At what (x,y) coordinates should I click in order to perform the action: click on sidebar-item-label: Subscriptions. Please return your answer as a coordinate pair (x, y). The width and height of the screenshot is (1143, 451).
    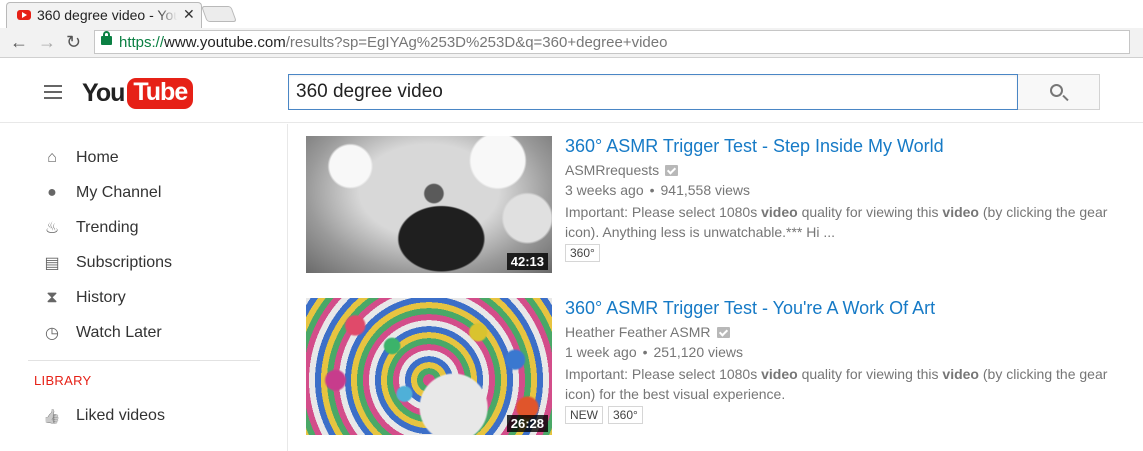
    Looking at the image, I should click on (124, 262).